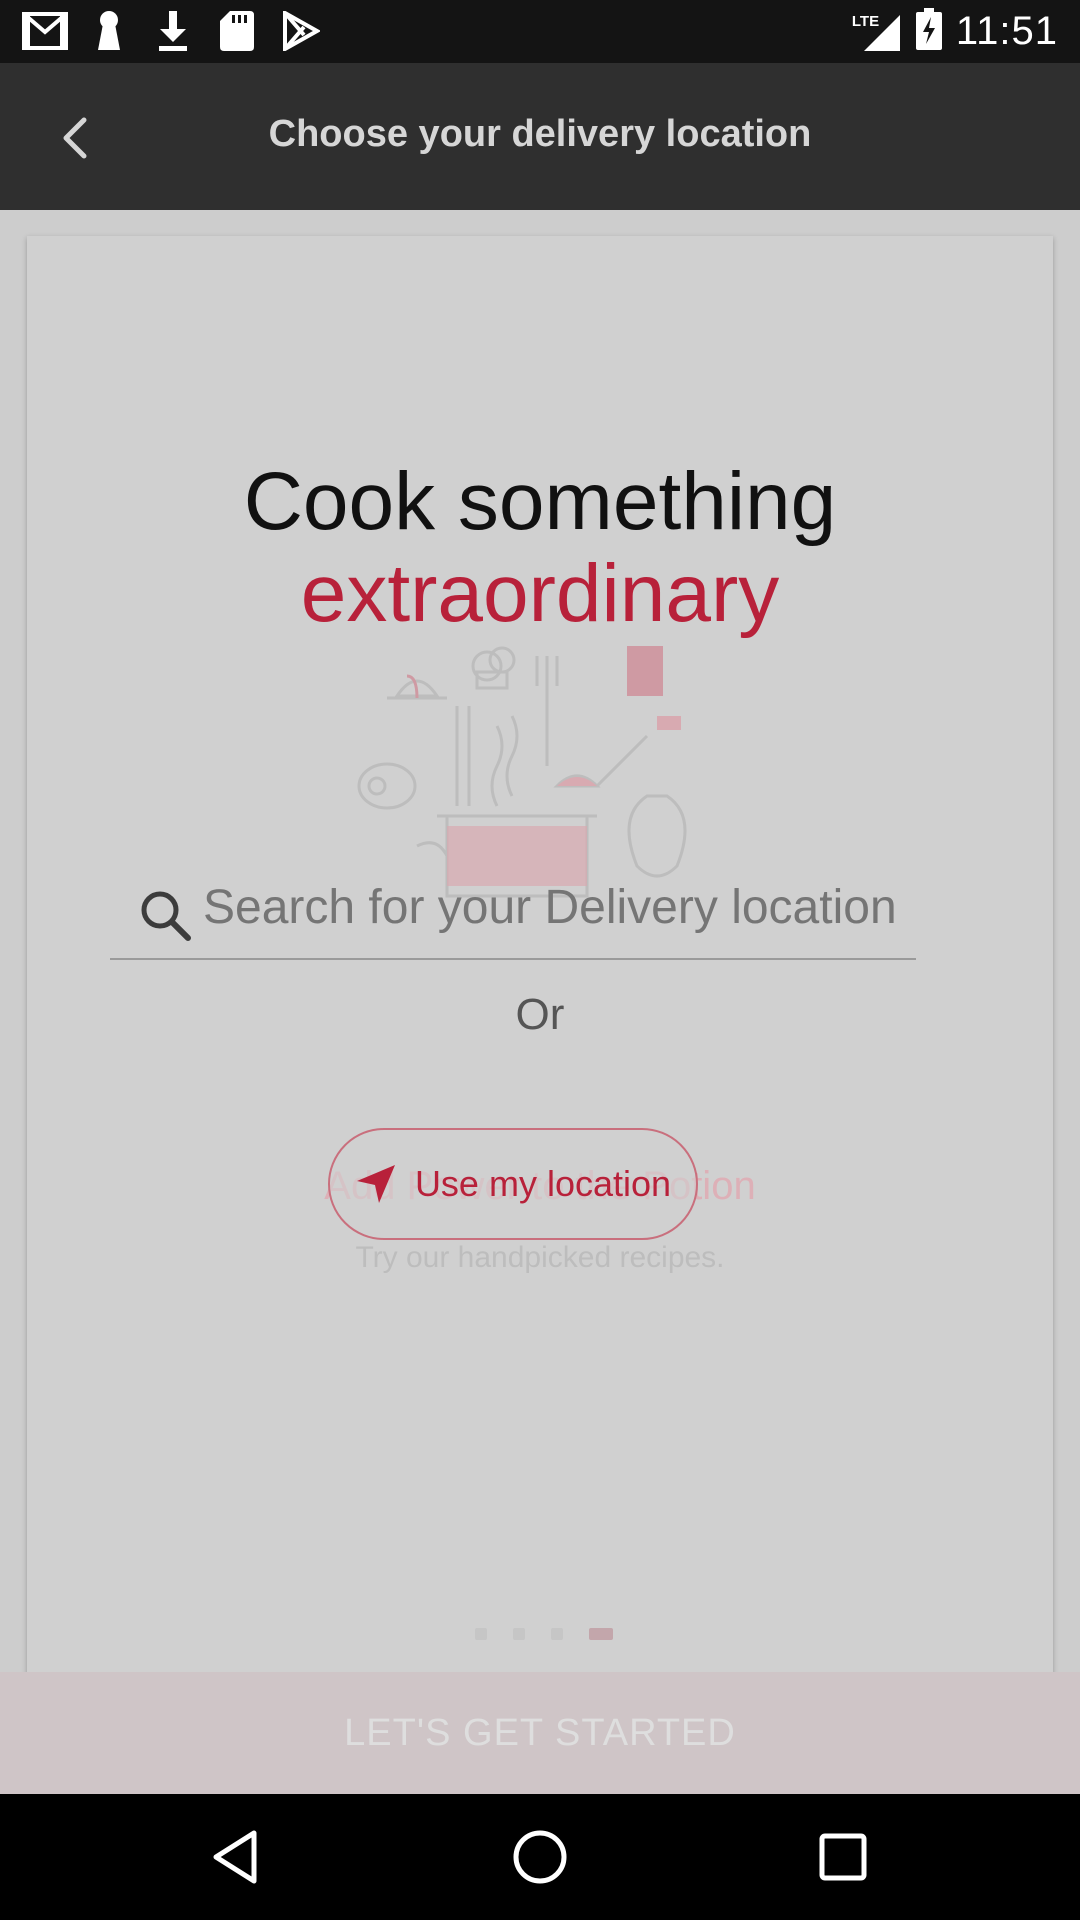 The width and height of the screenshot is (1080, 1920). Describe the element at coordinates (540, 1014) in the screenshot. I see `or-separator: Or` at that location.